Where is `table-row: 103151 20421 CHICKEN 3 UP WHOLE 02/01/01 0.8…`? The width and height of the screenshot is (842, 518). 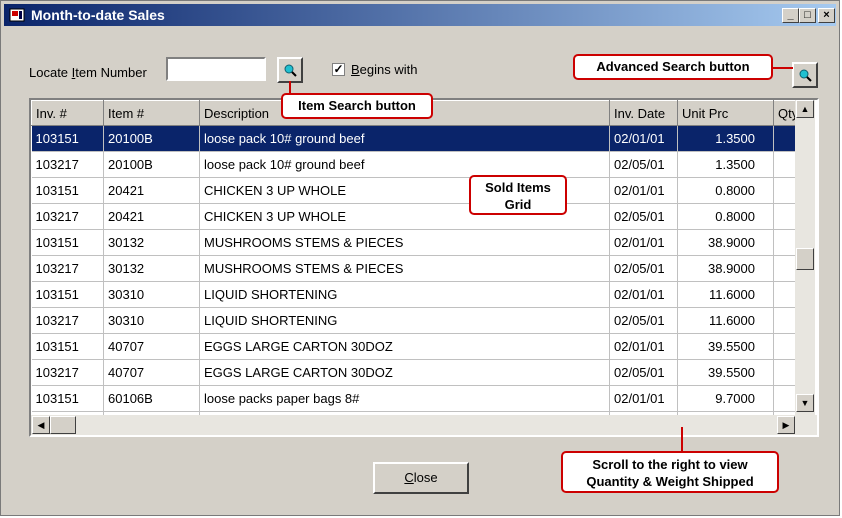 table-row: 103151 20421 CHICKEN 3 UP WHOLE 02/01/01 0.8… is located at coordinates (422, 190).